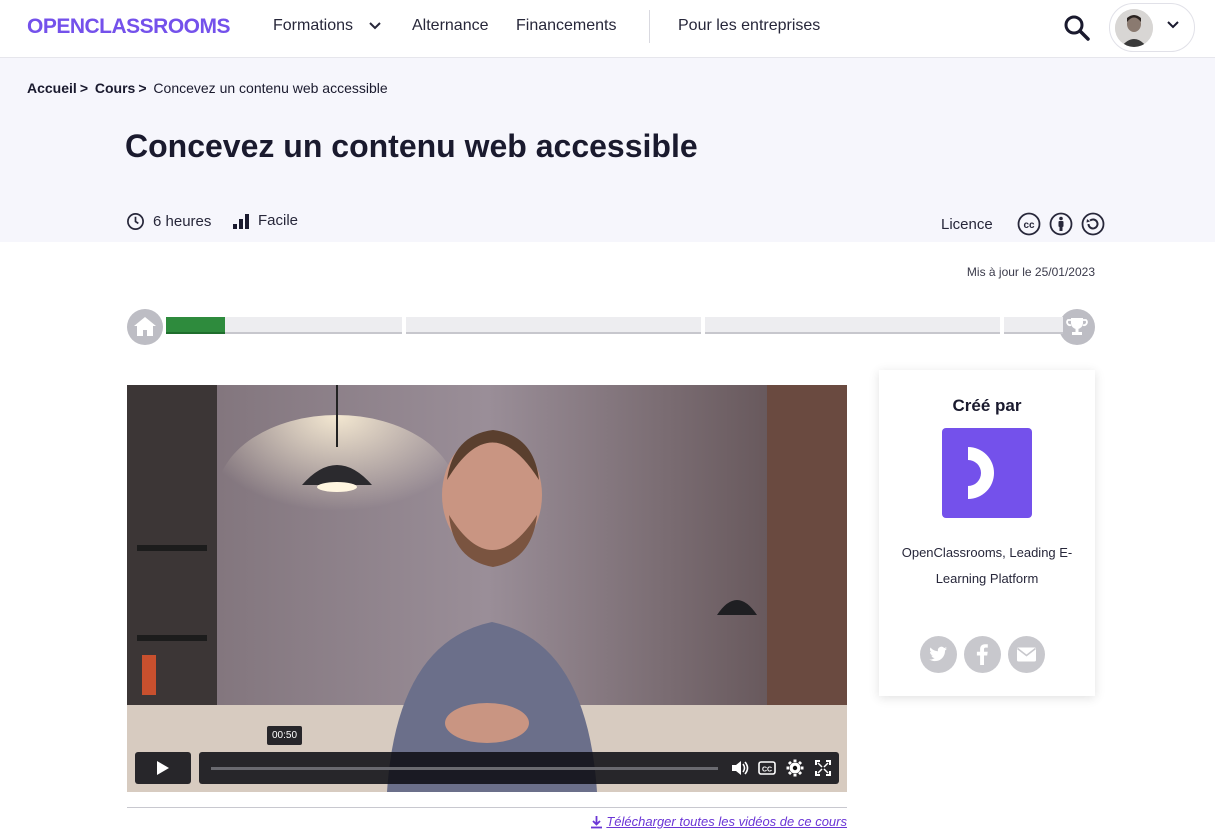 The width and height of the screenshot is (1215, 837). What do you see at coordinates (739, 768) in the screenshot?
I see `volume-icon` at bounding box center [739, 768].